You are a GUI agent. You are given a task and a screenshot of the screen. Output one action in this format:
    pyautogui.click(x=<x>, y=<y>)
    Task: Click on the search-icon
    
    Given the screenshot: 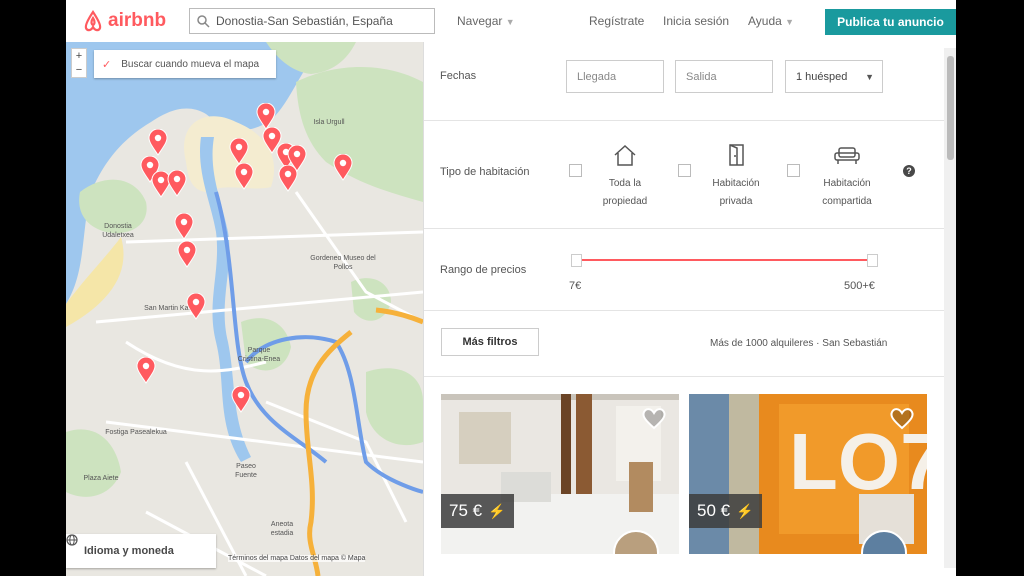 What is the action you would take?
    pyautogui.click(x=203, y=21)
    